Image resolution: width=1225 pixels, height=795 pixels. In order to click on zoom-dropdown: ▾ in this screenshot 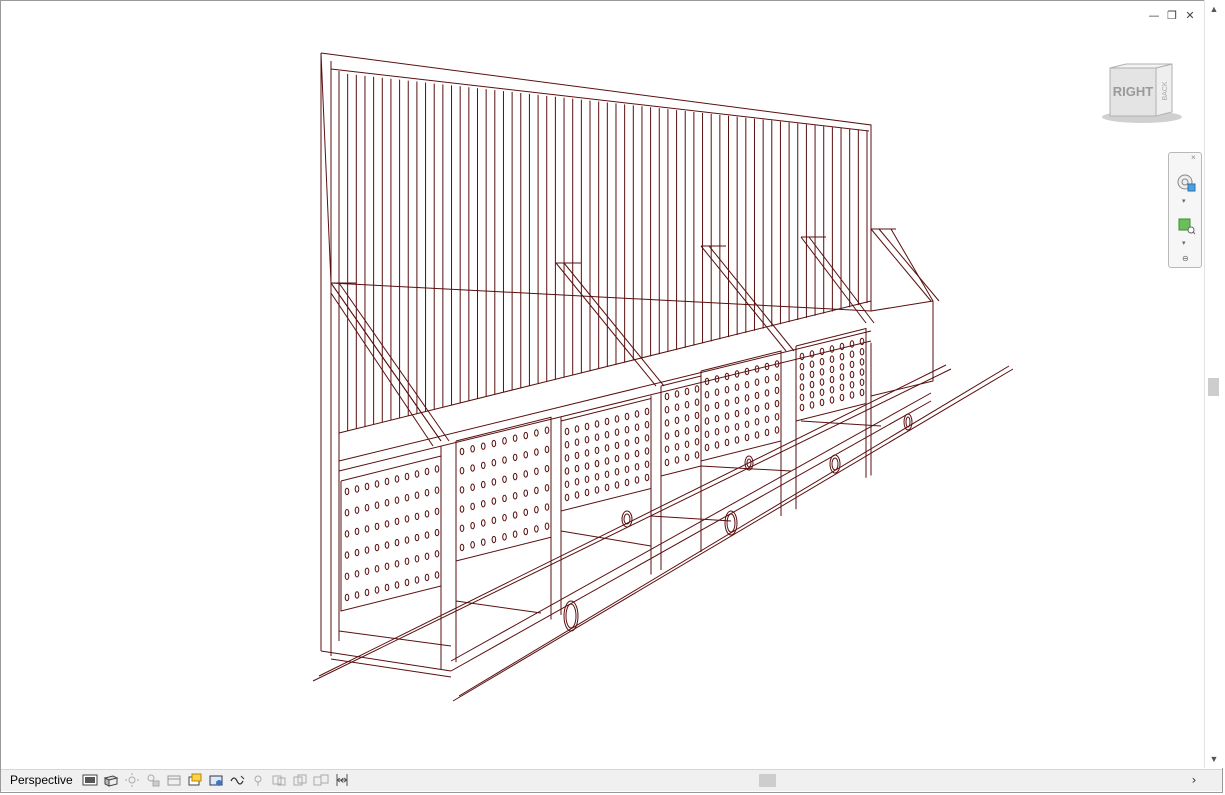, I will do `click(1186, 243)`.